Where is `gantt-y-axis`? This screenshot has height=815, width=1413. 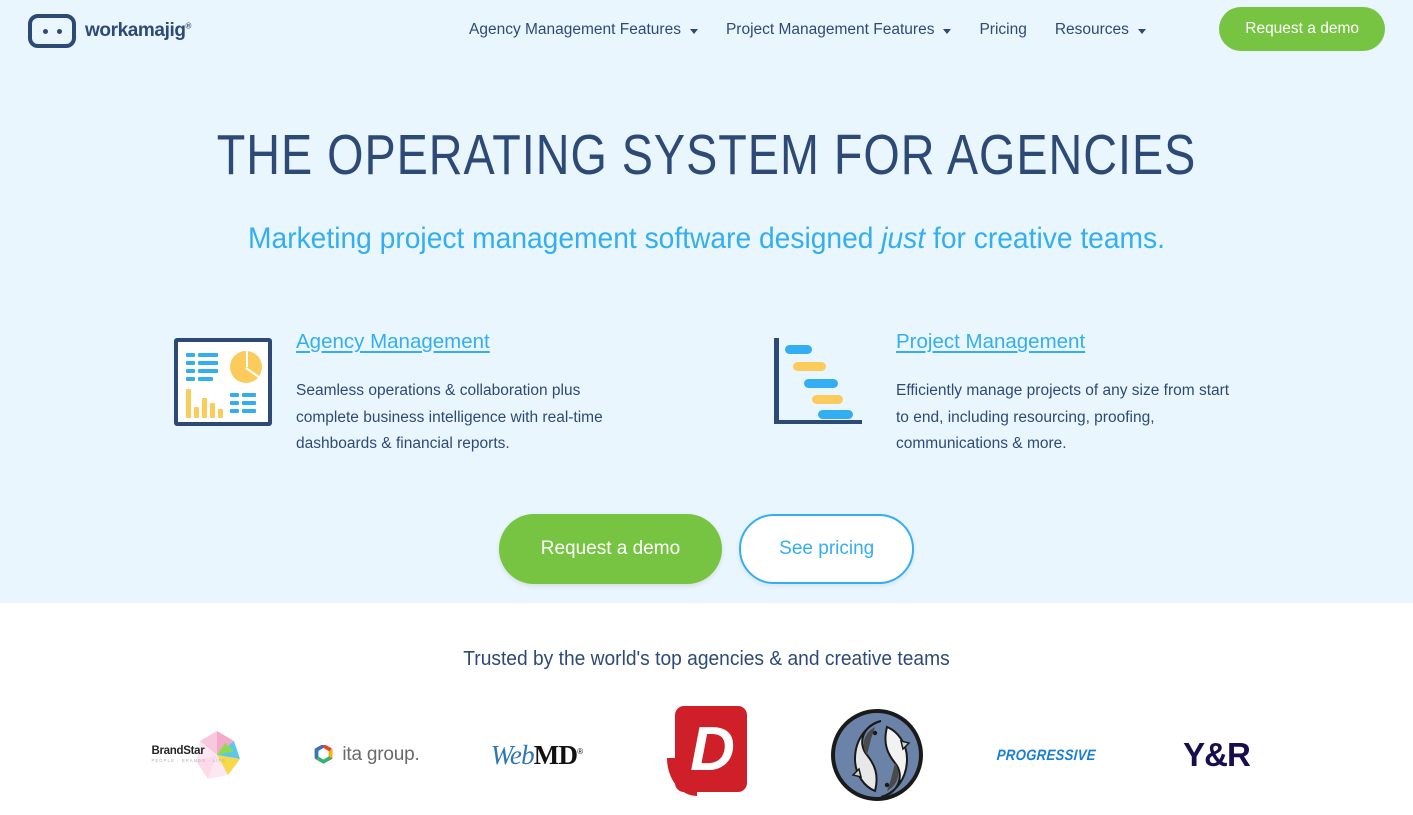
gantt-y-axis is located at coordinates (776, 379).